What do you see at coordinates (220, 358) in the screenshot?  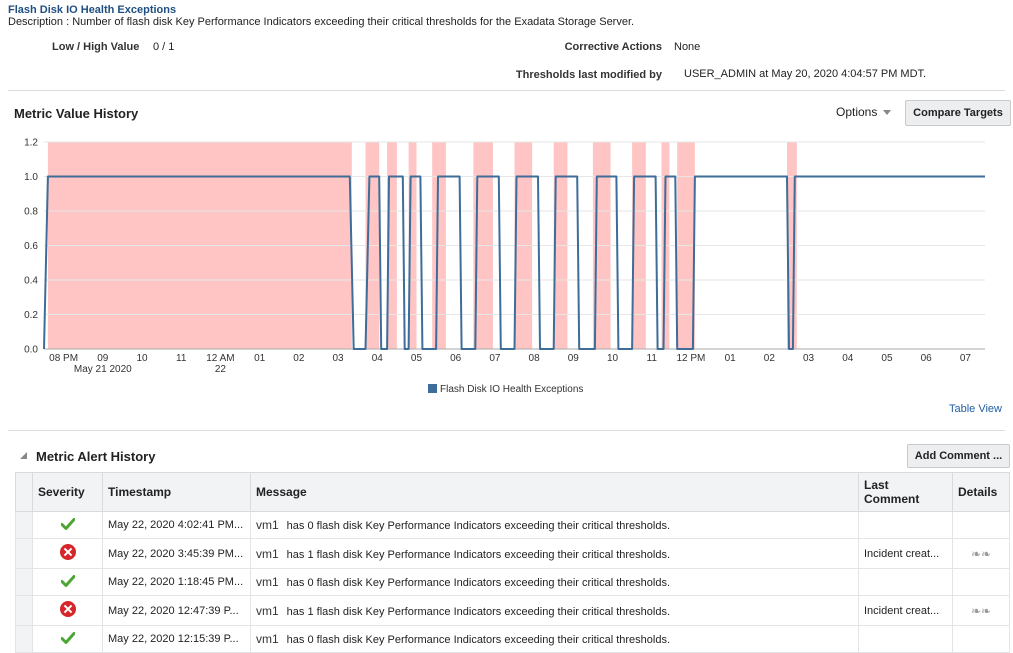 I see `x-tick-label: 12 AM` at bounding box center [220, 358].